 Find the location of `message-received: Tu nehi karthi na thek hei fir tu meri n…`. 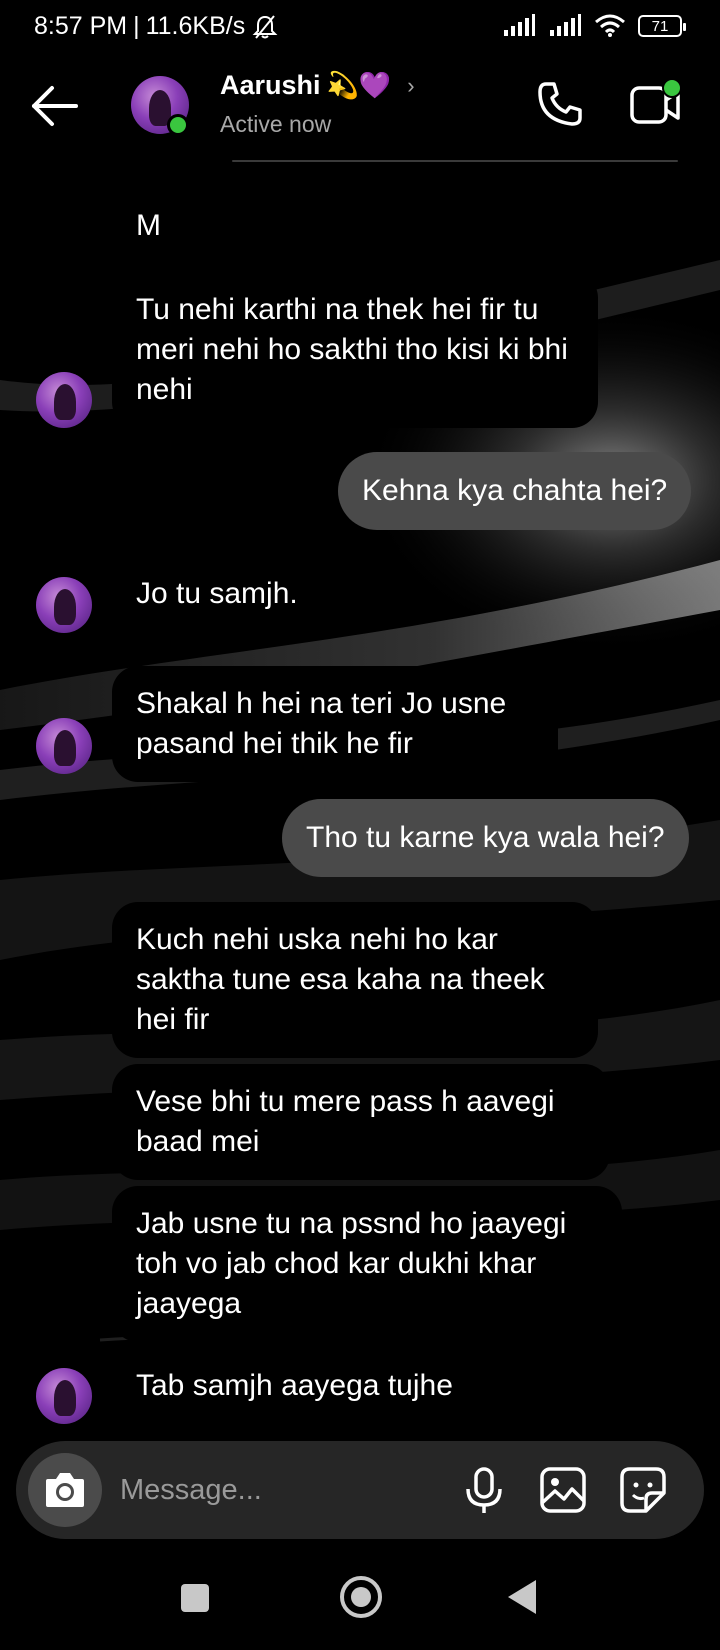

message-received: Tu nehi karthi na thek hei fir tu meri n… is located at coordinates (355, 350).